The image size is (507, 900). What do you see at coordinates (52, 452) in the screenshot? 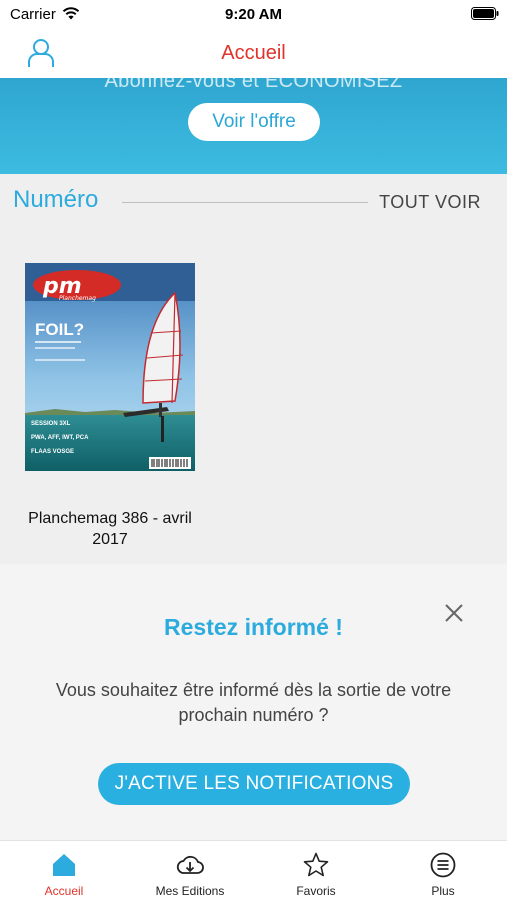
I see `cover-line-3: FLAAS VOSGE` at bounding box center [52, 452].